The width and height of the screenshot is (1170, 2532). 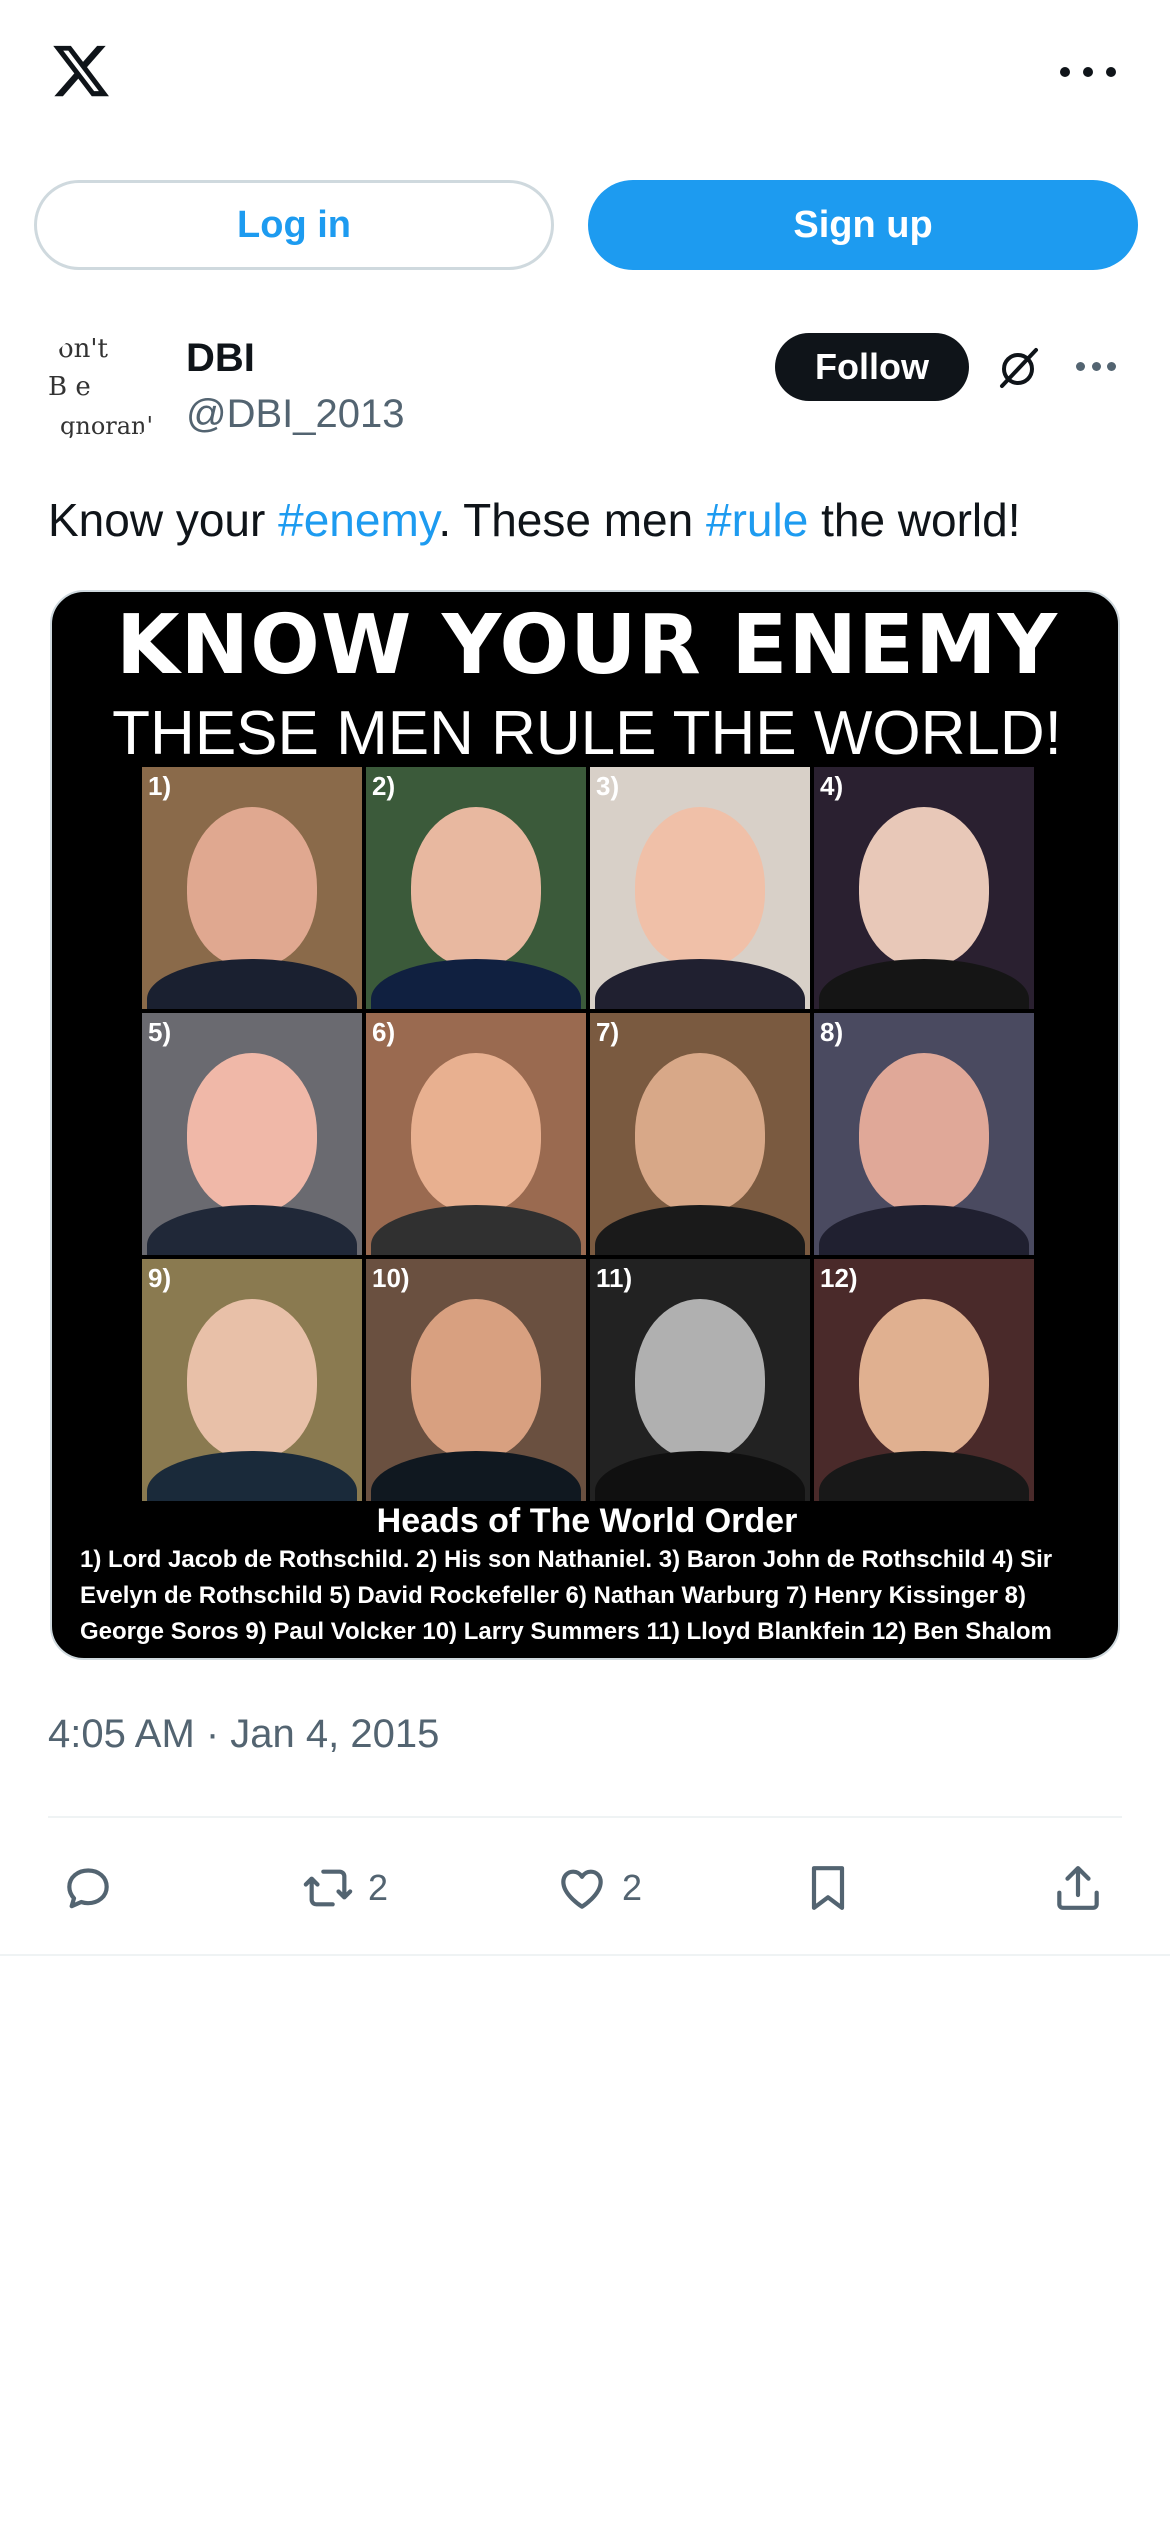 I want to click on portrait-number: 8), so click(x=832, y=1032).